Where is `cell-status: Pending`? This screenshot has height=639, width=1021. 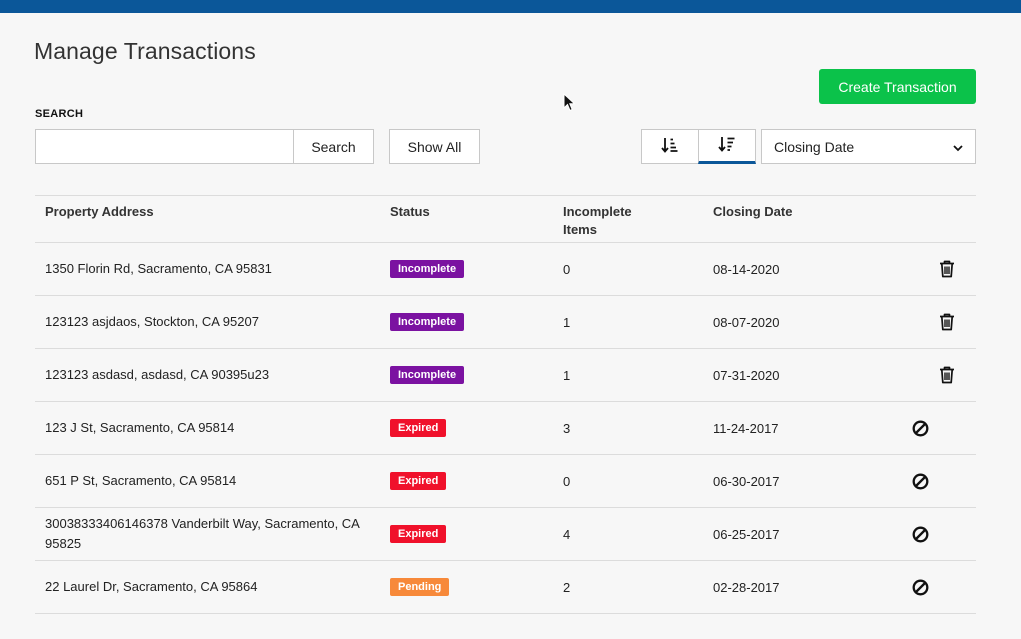
cell-status: Pending is located at coordinates (420, 587).